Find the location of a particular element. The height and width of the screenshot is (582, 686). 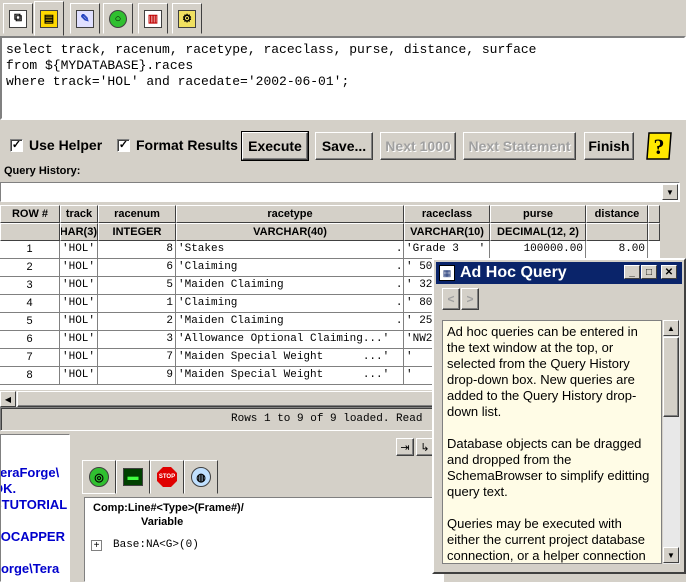

tab-query-wizard: ✎ is located at coordinates (85, 18).